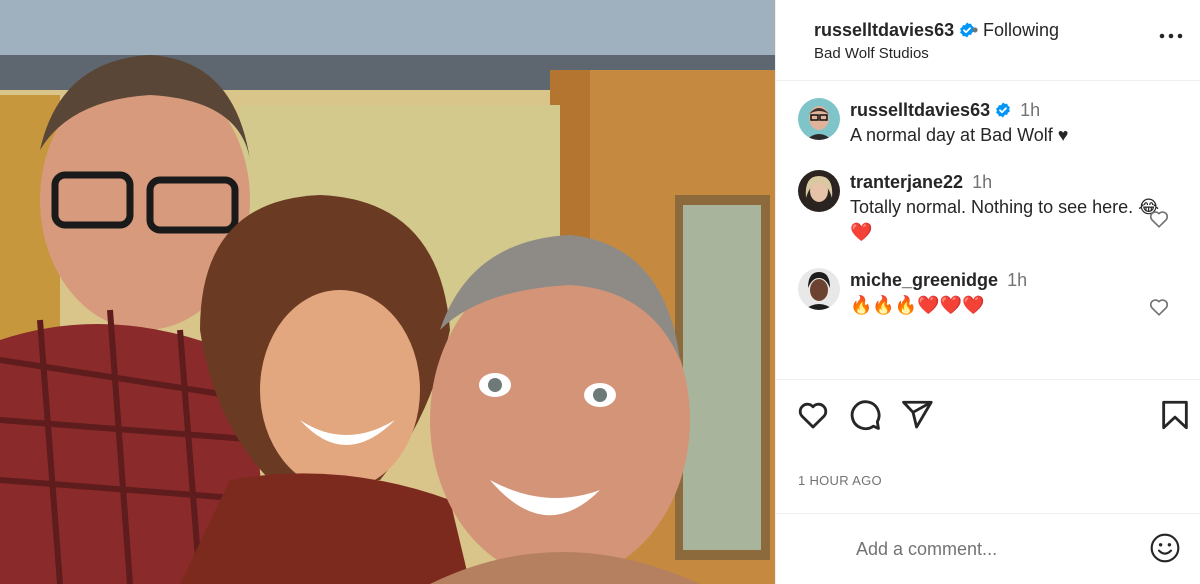 This screenshot has width=1200, height=584. What do you see at coordinates (840, 480) in the screenshot?
I see `post-timestamp: 1 HOUR AGO` at bounding box center [840, 480].